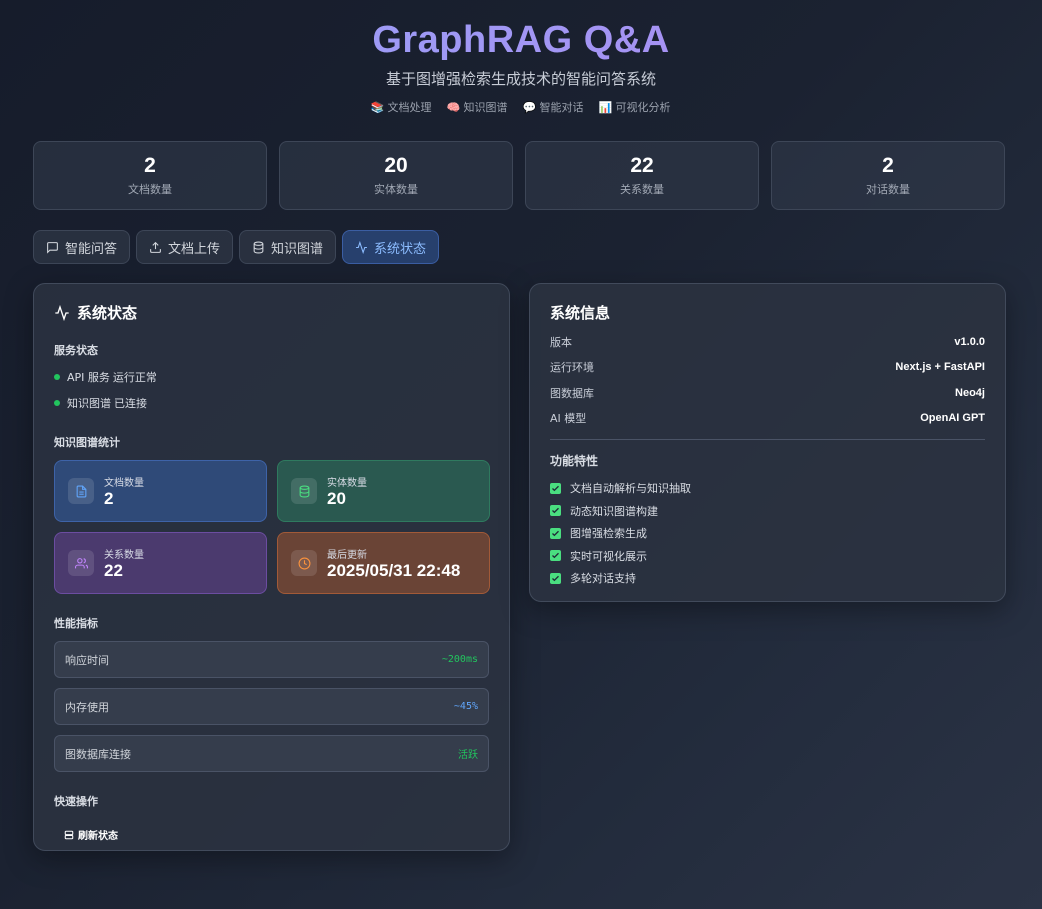 The width and height of the screenshot is (1042, 909). Describe the element at coordinates (91, 249) in the screenshot. I see `tab-label: 智能问答` at that location.